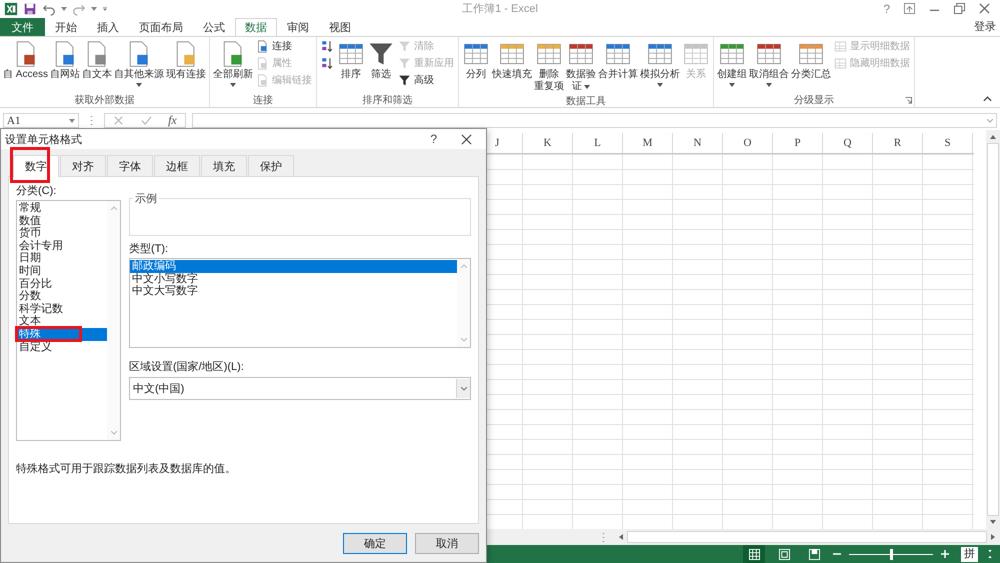 The width and height of the screenshot is (1000, 563). Describe the element at coordinates (108, 27) in the screenshot. I see `ribbon-tab: 插入` at that location.